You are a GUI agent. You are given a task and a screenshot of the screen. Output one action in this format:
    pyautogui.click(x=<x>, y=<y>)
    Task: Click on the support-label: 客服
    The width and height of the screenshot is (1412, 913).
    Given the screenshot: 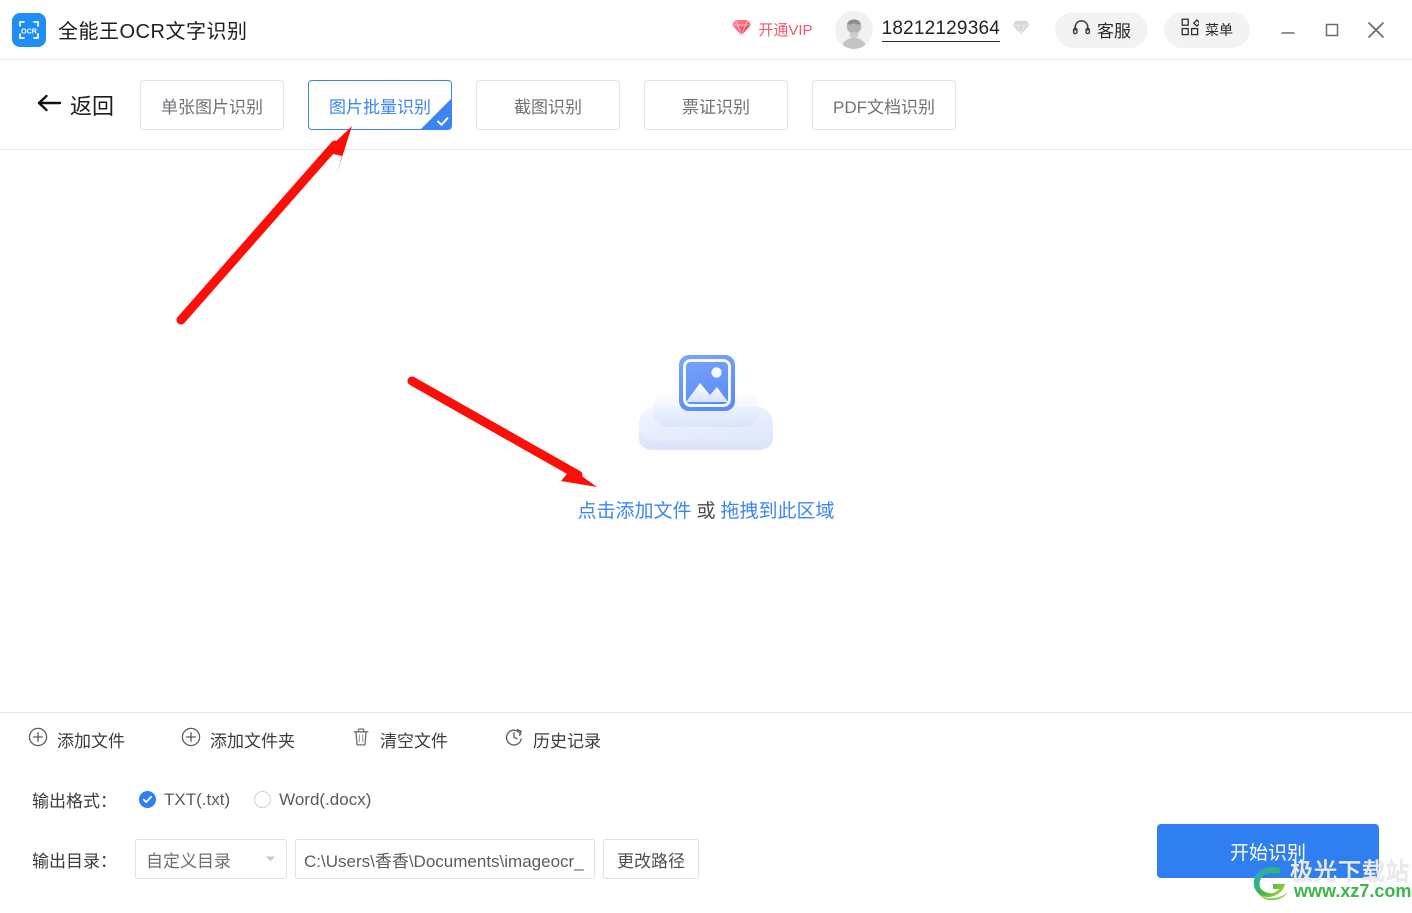 What is the action you would take?
    pyautogui.click(x=1114, y=31)
    